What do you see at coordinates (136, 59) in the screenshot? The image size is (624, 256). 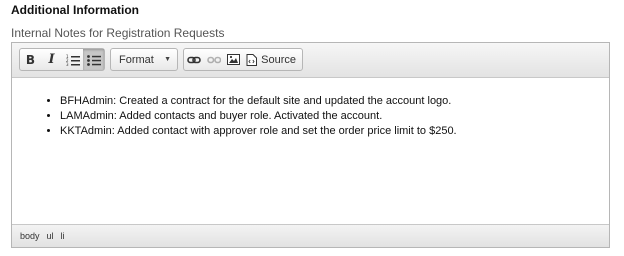 I see `format-dropdown-value: Format` at bounding box center [136, 59].